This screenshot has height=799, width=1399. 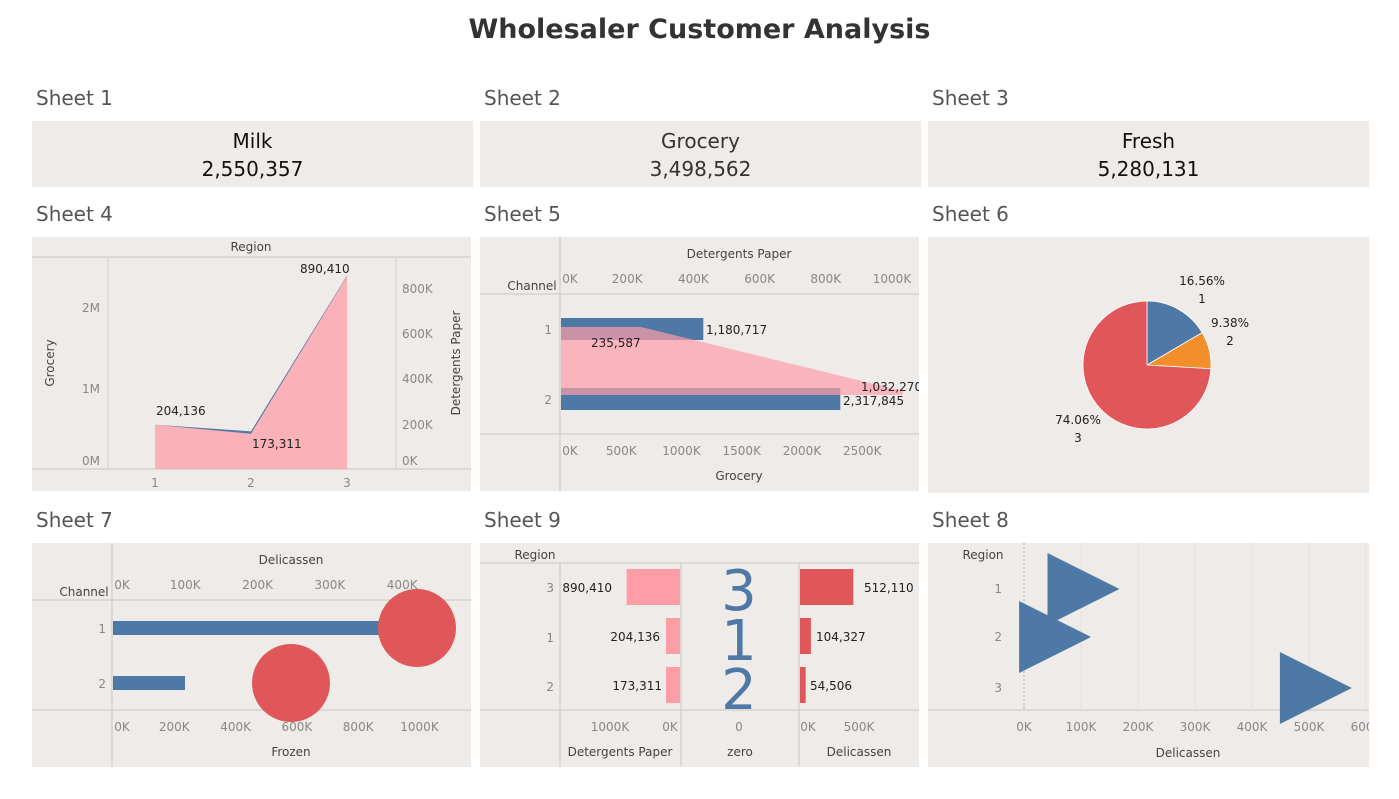 What do you see at coordinates (418, 289) in the screenshot?
I see `sheet4-right-tick: 800K` at bounding box center [418, 289].